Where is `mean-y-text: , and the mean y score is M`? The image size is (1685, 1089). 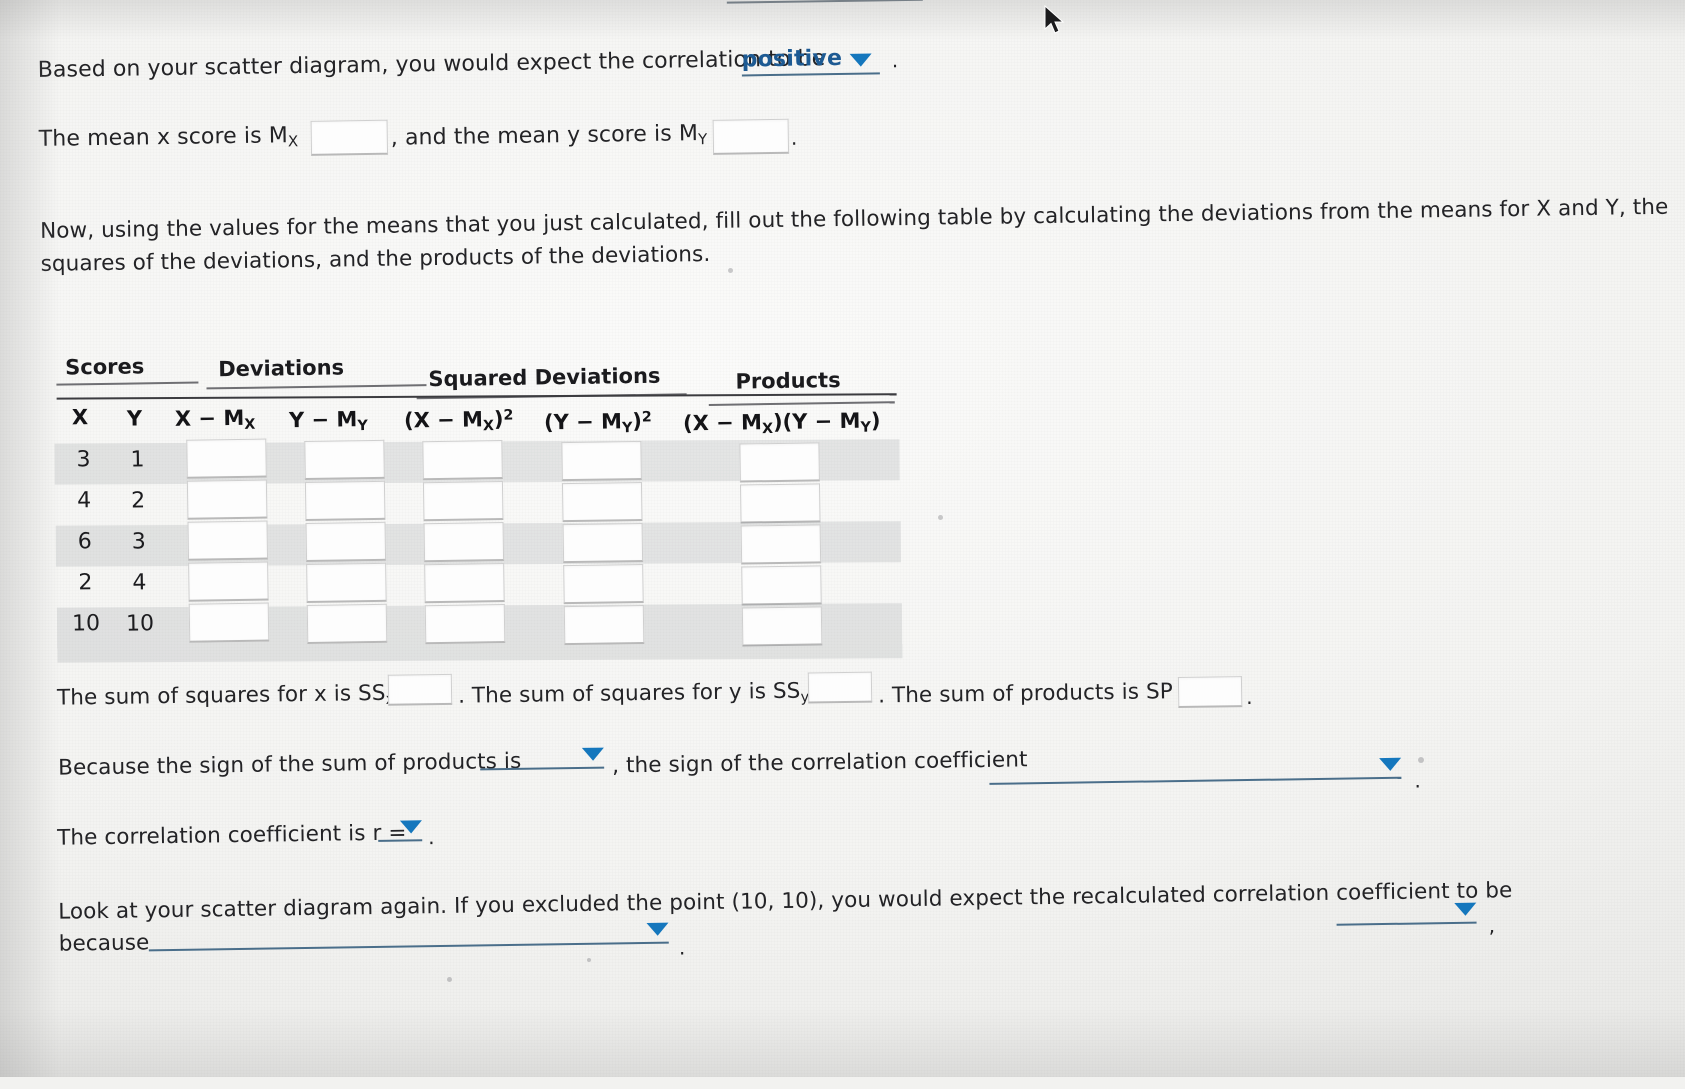
mean-y-text: , and the mean y score is M is located at coordinates (544, 136).